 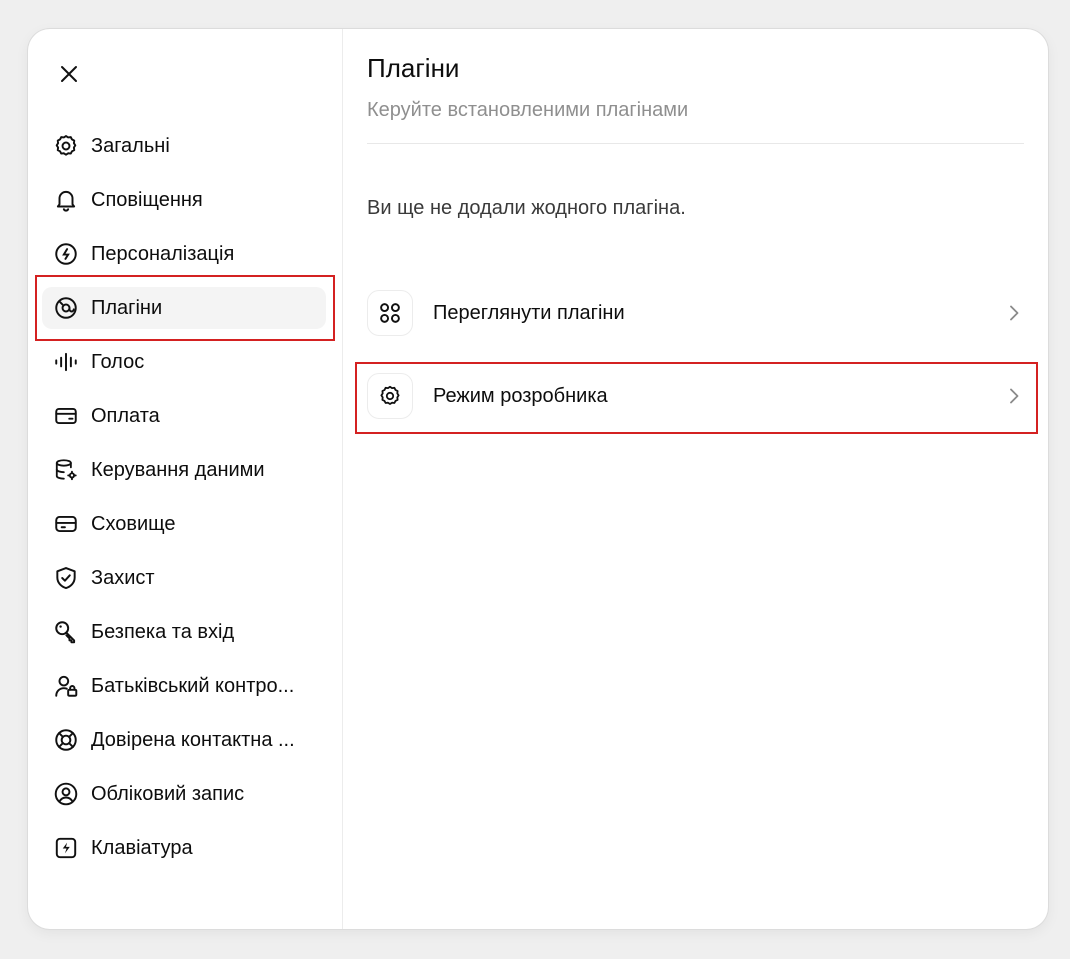 I want to click on sidebar-item-keyboard: Клавіатура, so click(x=186, y=848).